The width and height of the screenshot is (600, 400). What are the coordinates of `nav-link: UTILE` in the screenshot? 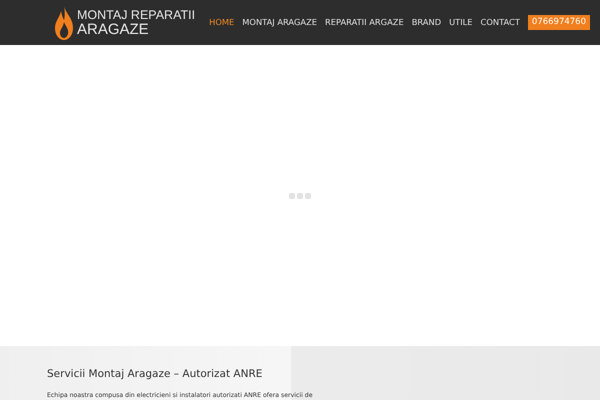 It's located at (461, 22).